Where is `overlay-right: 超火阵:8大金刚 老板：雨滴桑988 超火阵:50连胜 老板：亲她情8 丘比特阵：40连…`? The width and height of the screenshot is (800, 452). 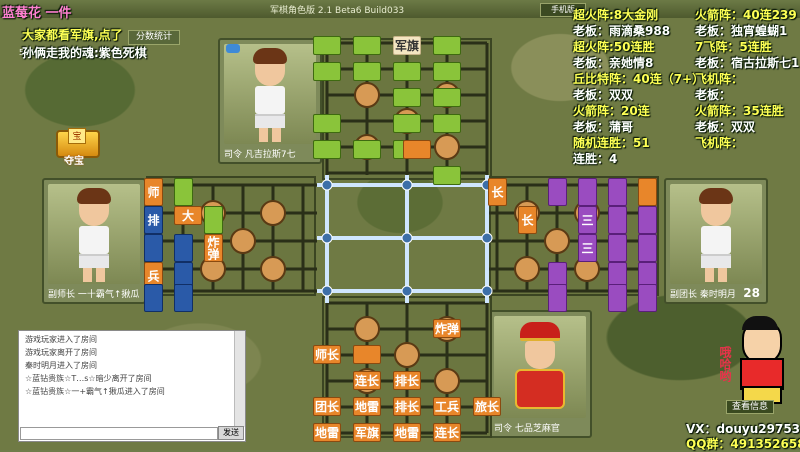 overlay-right: 超火阵:8大金刚 老板：雨滴桑988 超火阵:50连胜 老板：亲她情8 丘比特阵：40连… is located at coordinates (686, 86).